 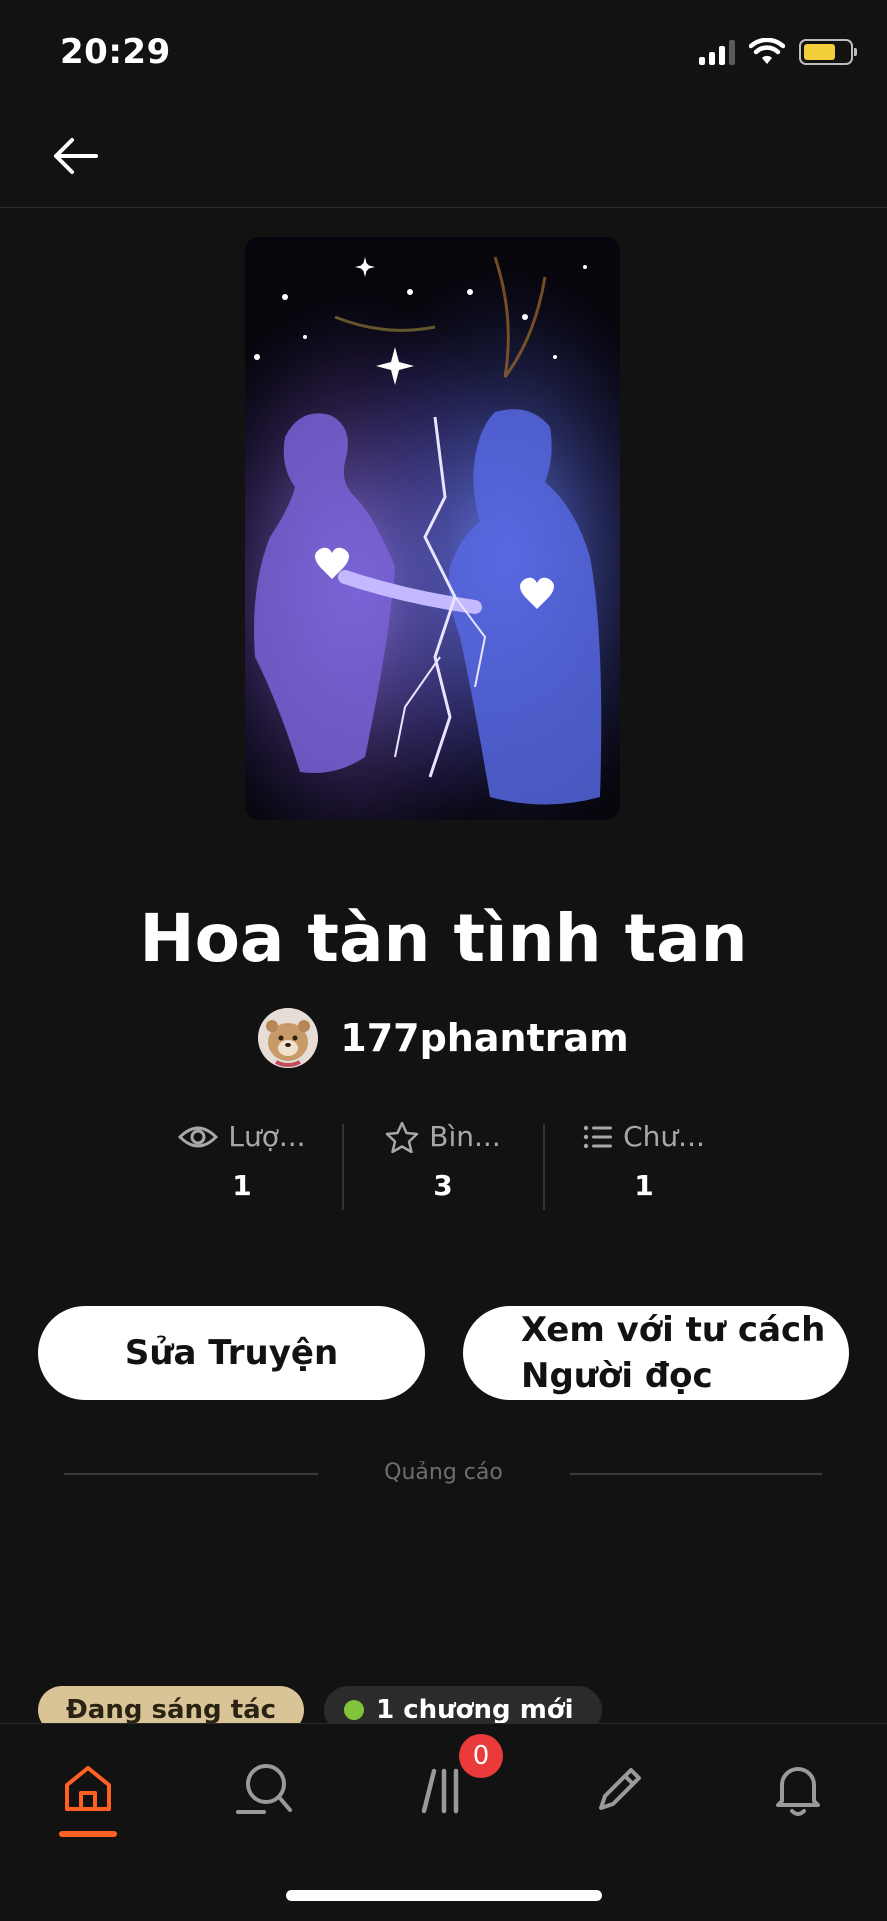 What do you see at coordinates (475, 1710) in the screenshot?
I see `new-chapter-label: 1 chương mới` at bounding box center [475, 1710].